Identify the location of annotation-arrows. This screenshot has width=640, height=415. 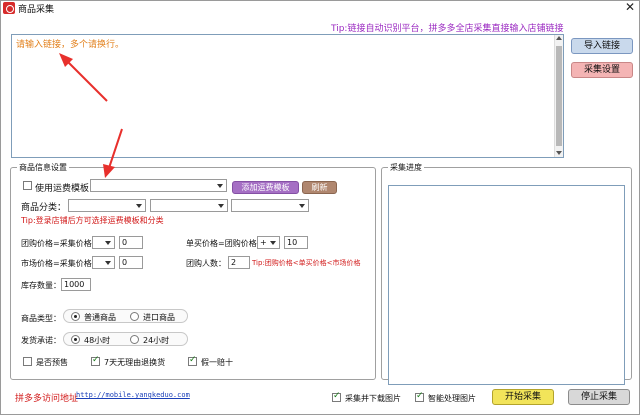
(91, 115).